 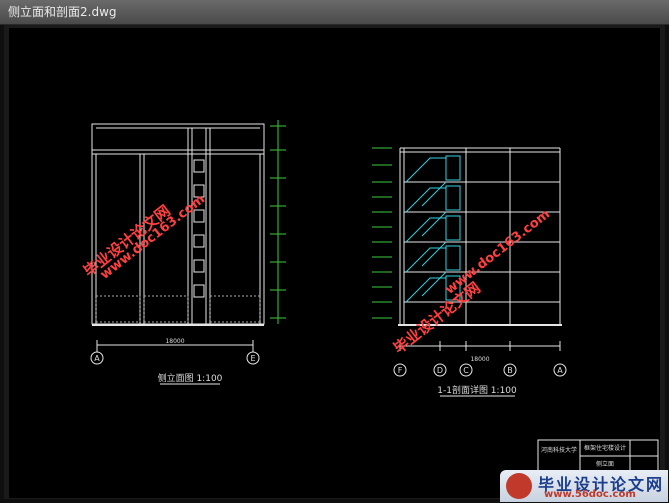 What do you see at coordinates (479, 359) in the screenshot?
I see `right-dim-text: 18000` at bounding box center [479, 359].